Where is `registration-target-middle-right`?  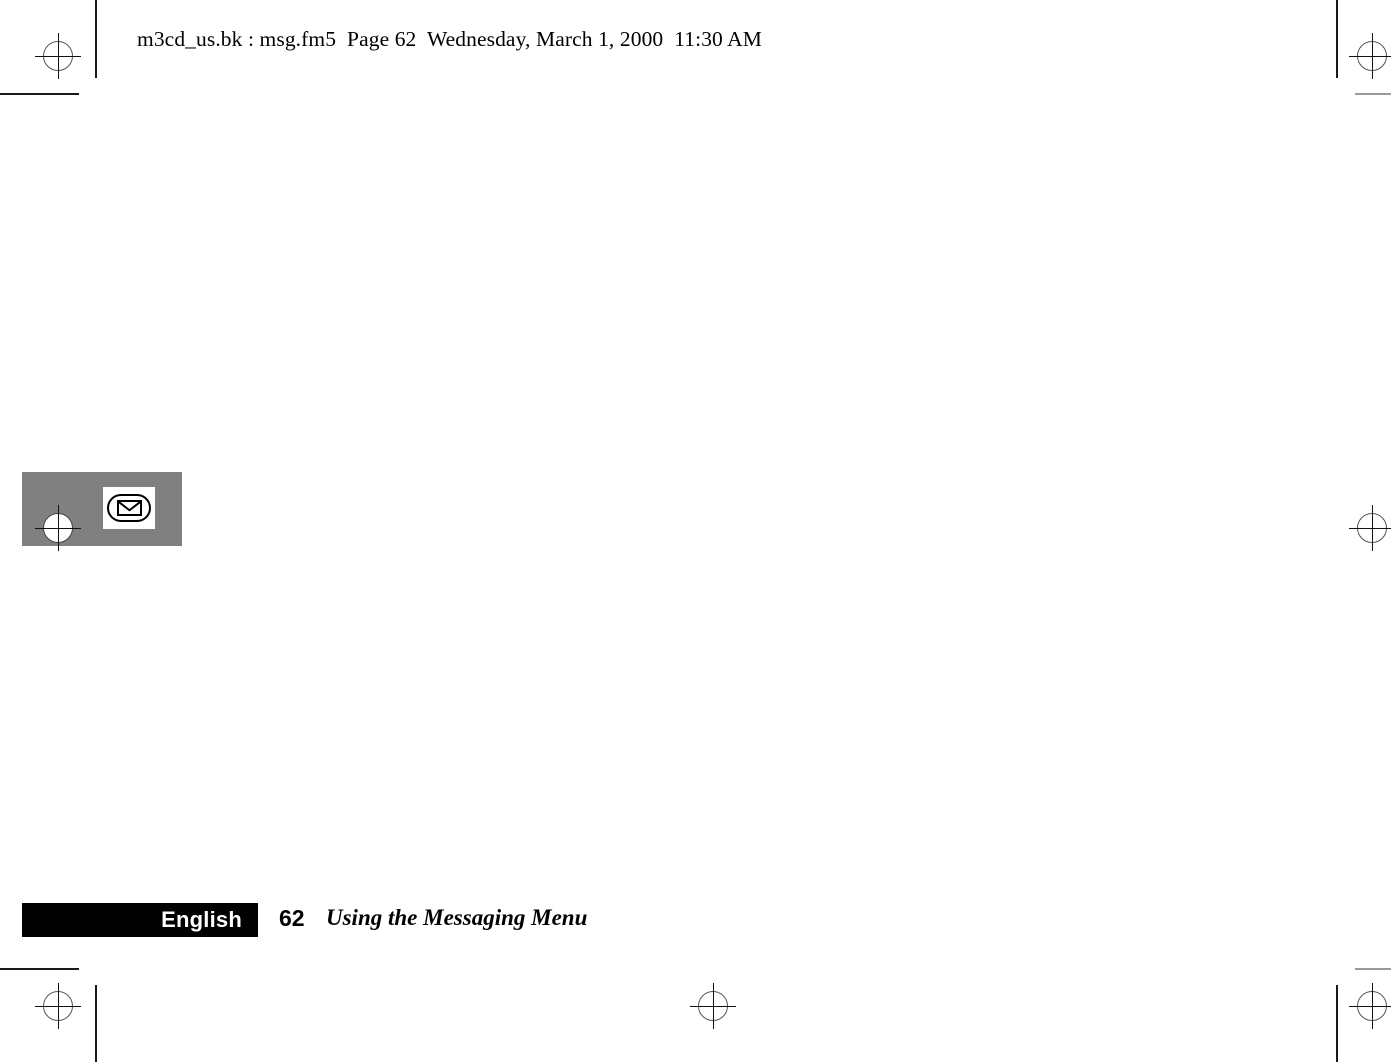 registration-target-middle-right is located at coordinates (1370, 528).